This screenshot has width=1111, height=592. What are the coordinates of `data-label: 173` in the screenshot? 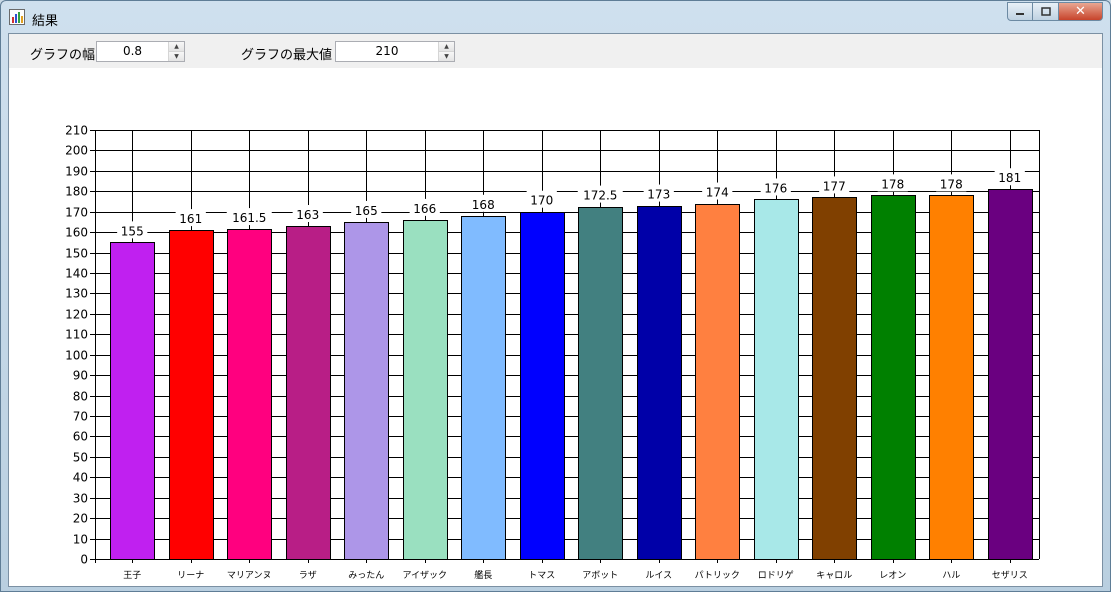 It's located at (658, 195).